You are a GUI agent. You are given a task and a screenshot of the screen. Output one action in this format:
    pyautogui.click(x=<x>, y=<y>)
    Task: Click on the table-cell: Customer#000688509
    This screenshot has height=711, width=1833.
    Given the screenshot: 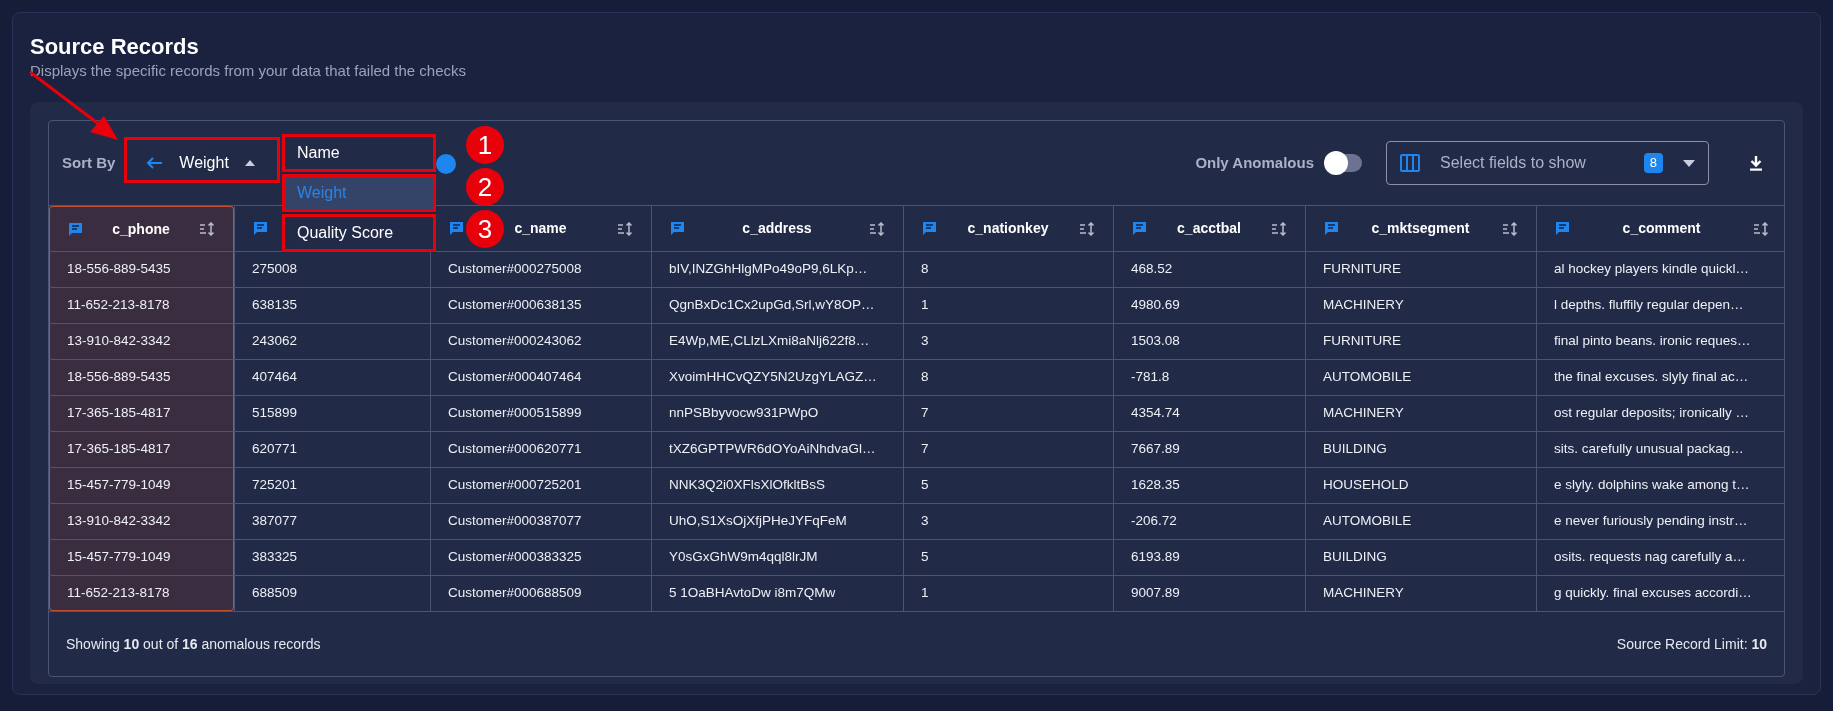 What is the action you would take?
    pyautogui.click(x=540, y=593)
    